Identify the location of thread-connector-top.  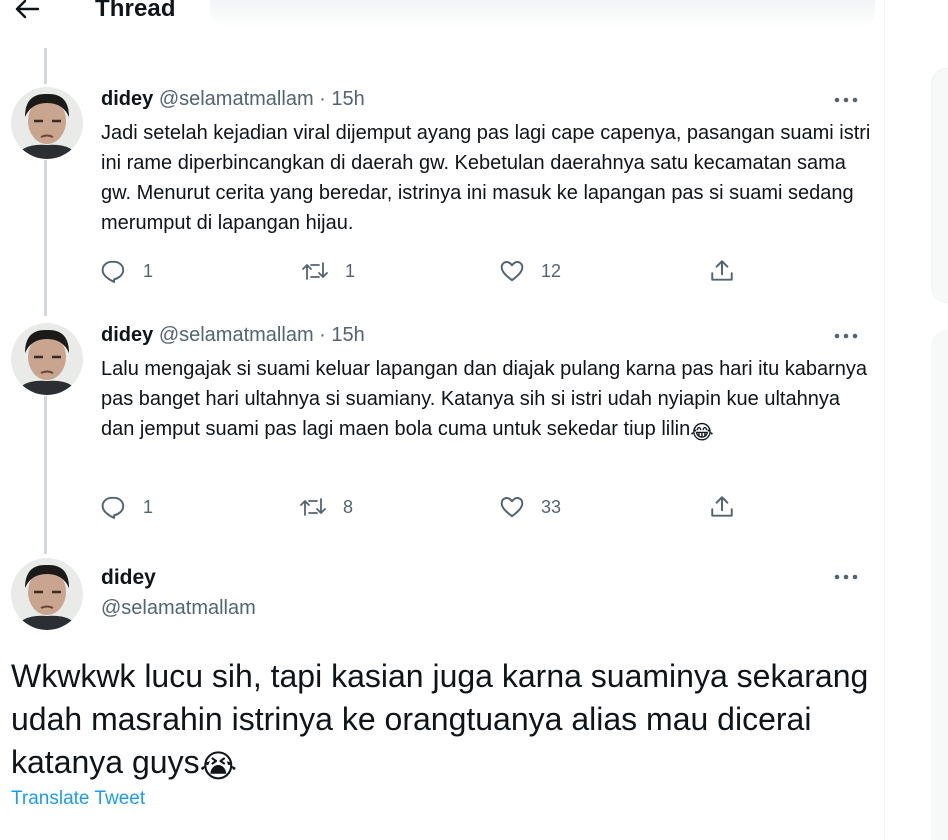
(45, 66).